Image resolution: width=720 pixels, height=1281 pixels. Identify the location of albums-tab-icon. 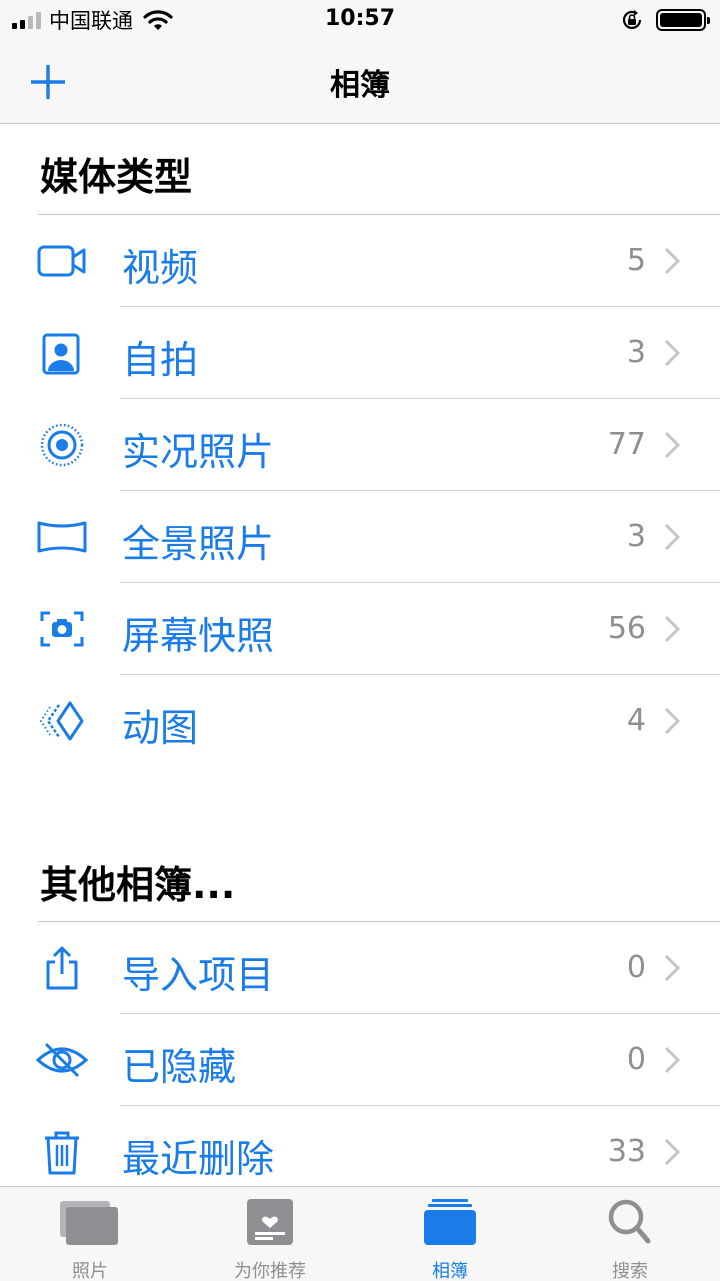
(450, 1222).